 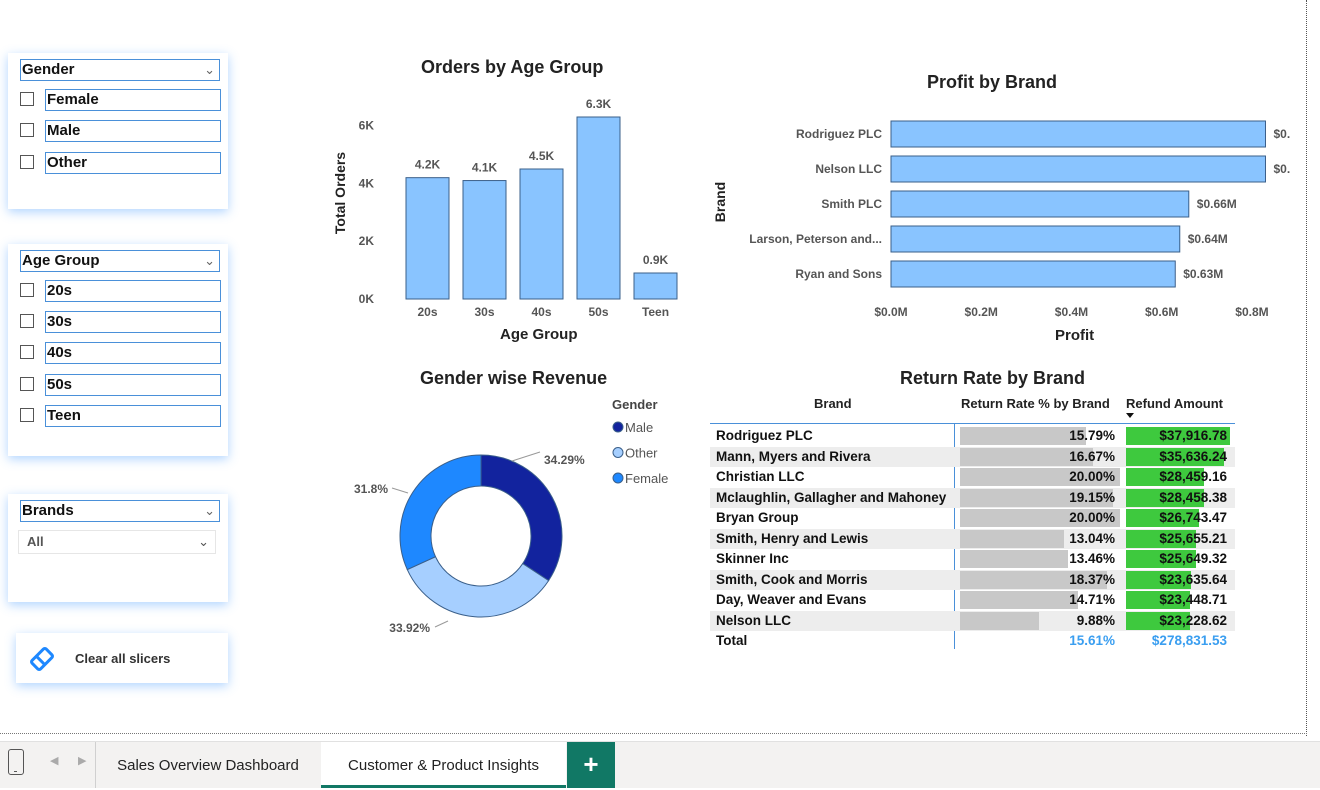 What do you see at coordinates (639, 427) in the screenshot?
I see `legend-label: Male` at bounding box center [639, 427].